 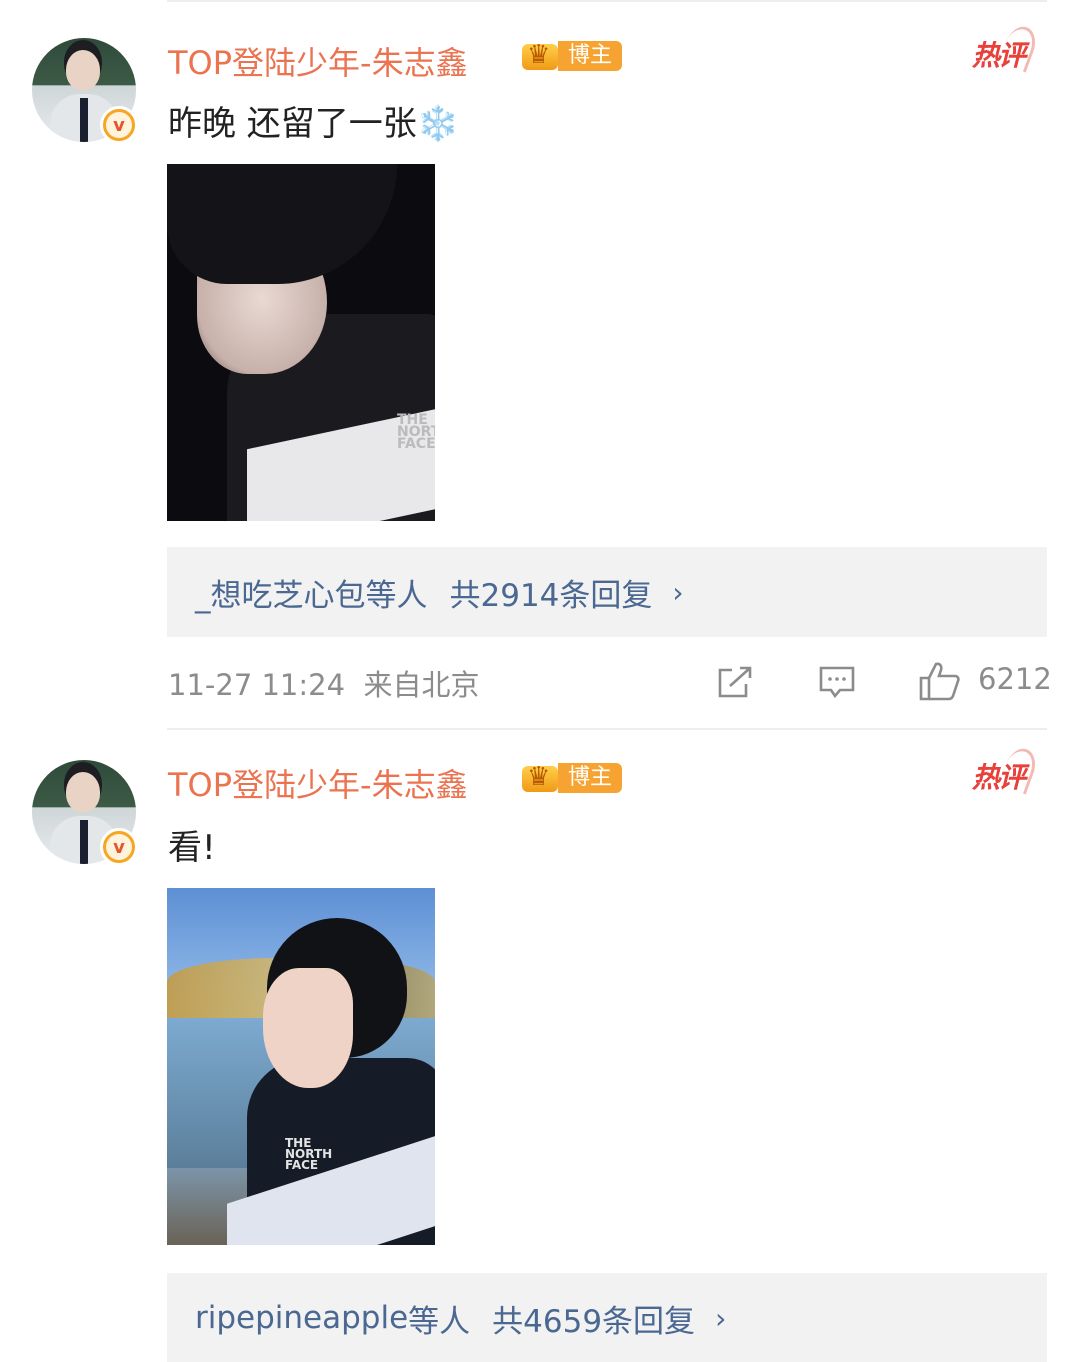 What do you see at coordinates (607, 1) in the screenshot?
I see `top-divider` at bounding box center [607, 1].